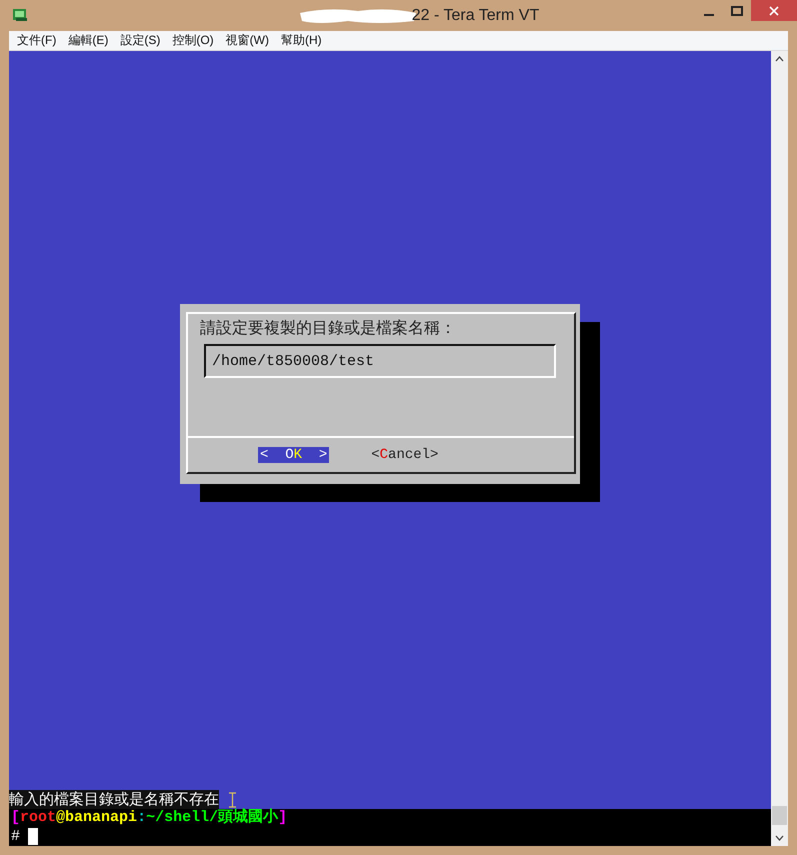 This screenshot has width=797, height=855. I want to click on dialog-button: < OK >, so click(294, 455).